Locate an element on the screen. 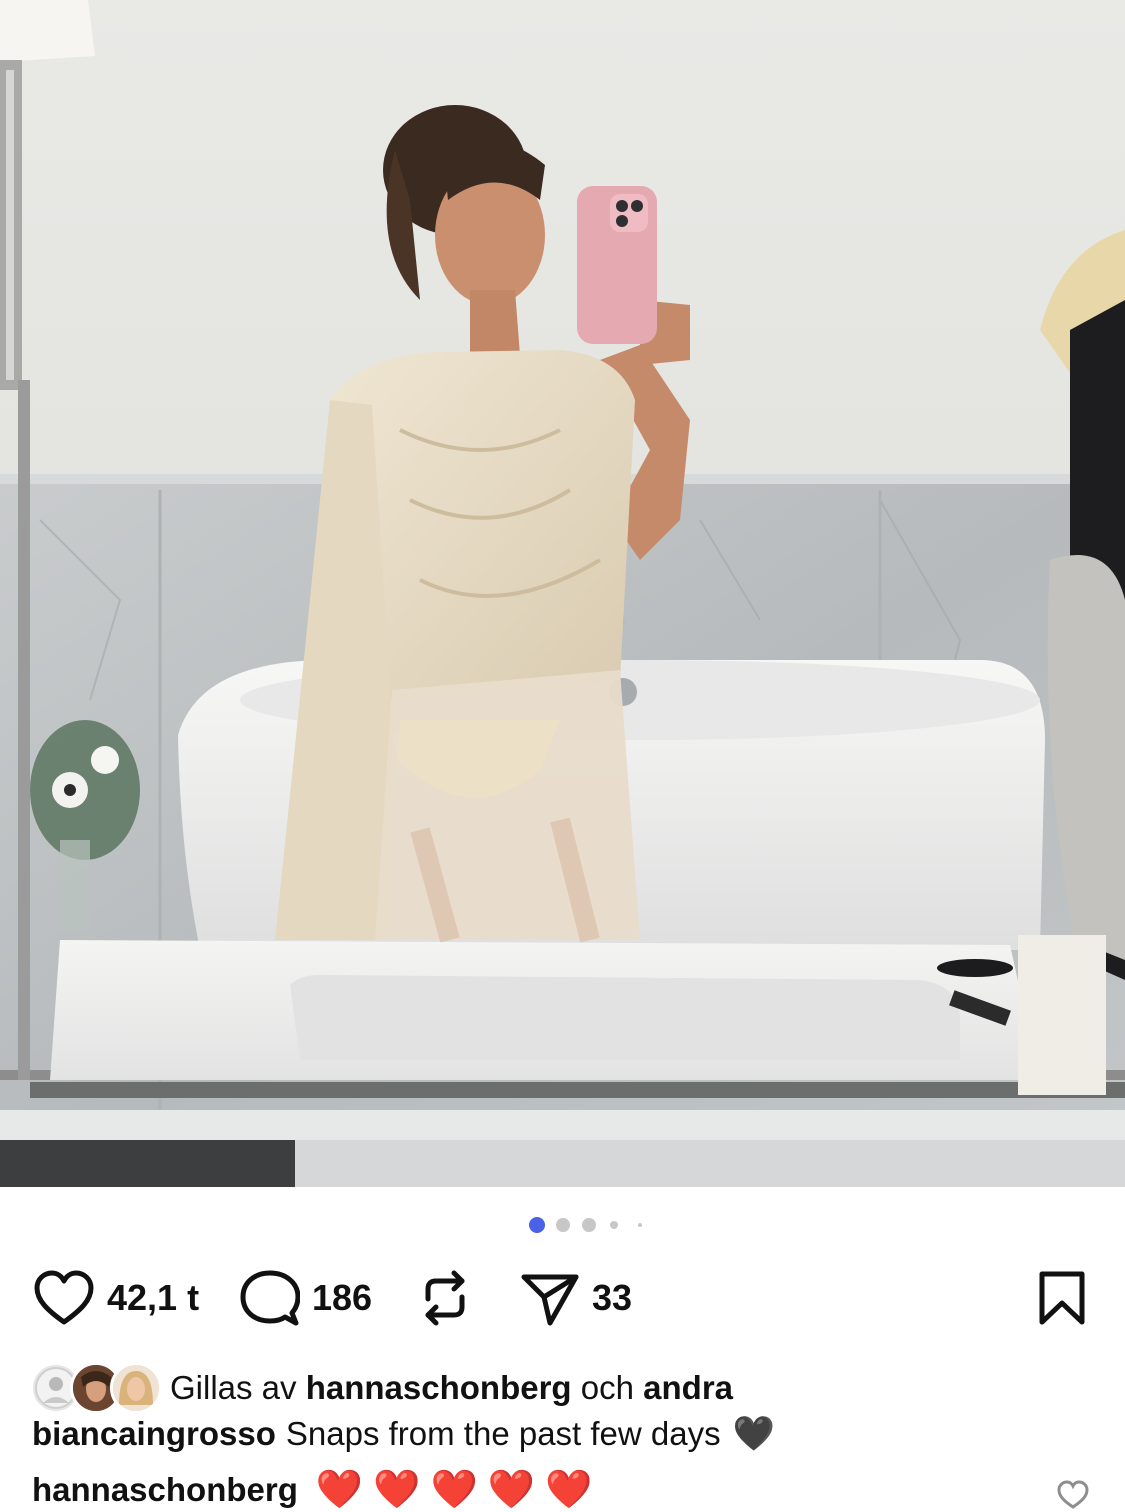 The height and width of the screenshot is (1512, 1125). comment-preview: hannaschonberg ❤️❤️❤️❤️❤️ is located at coordinates (317, 1490).